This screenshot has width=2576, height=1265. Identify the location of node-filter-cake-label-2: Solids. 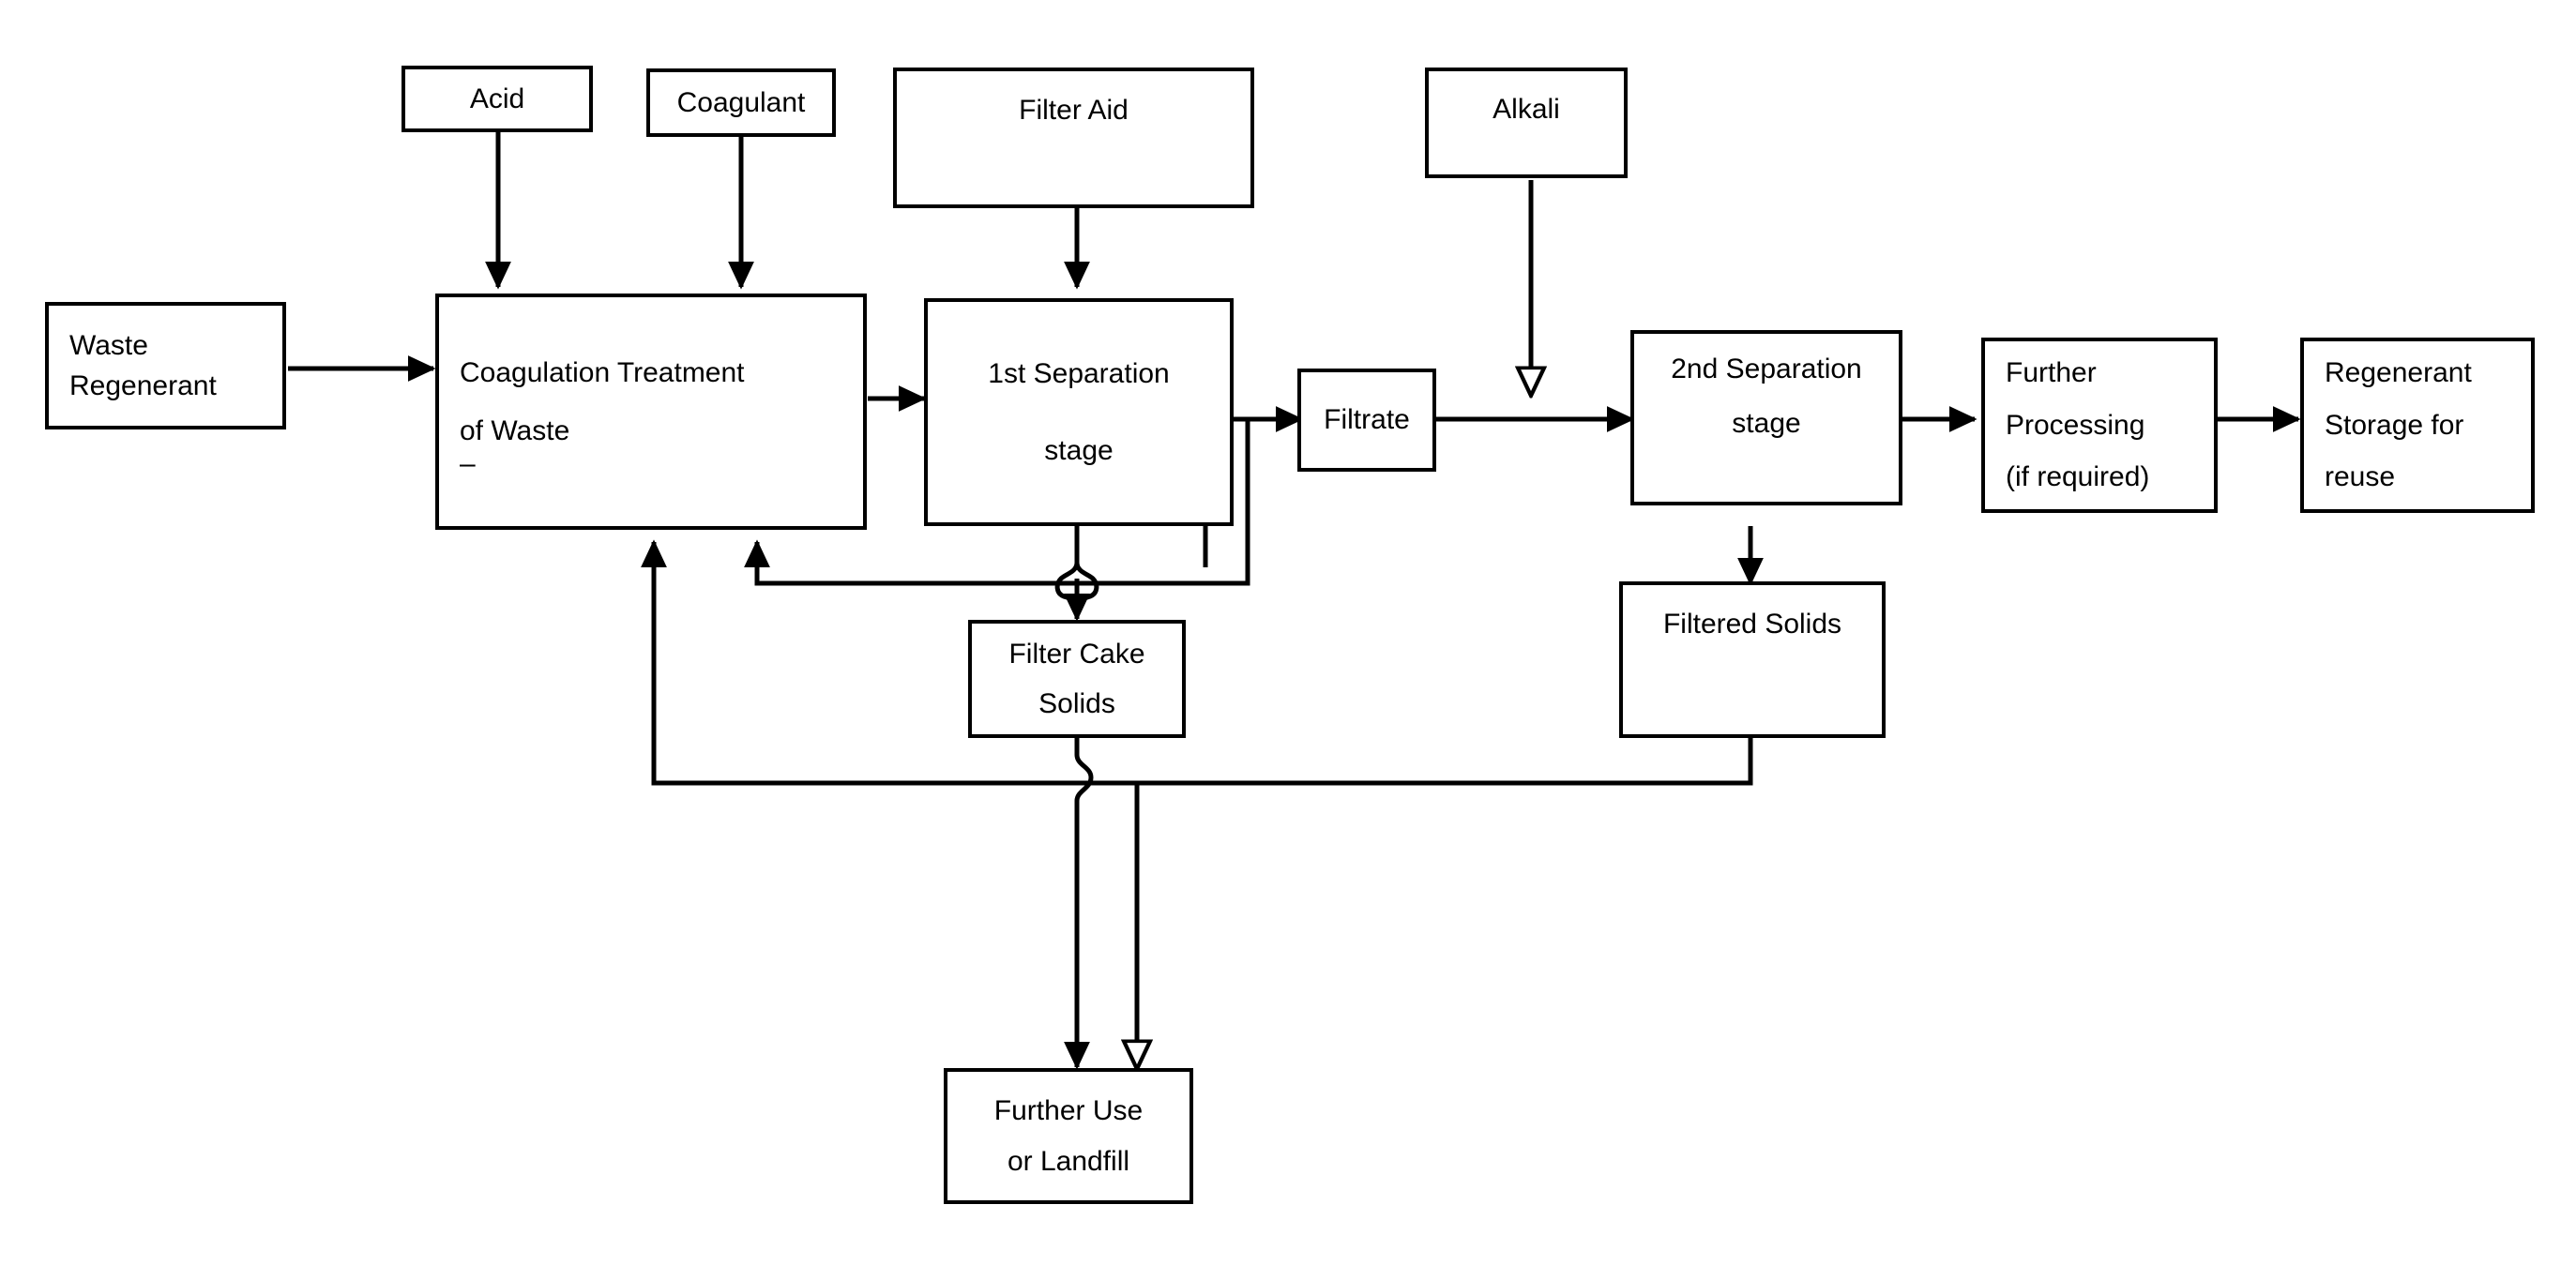
(1076, 703).